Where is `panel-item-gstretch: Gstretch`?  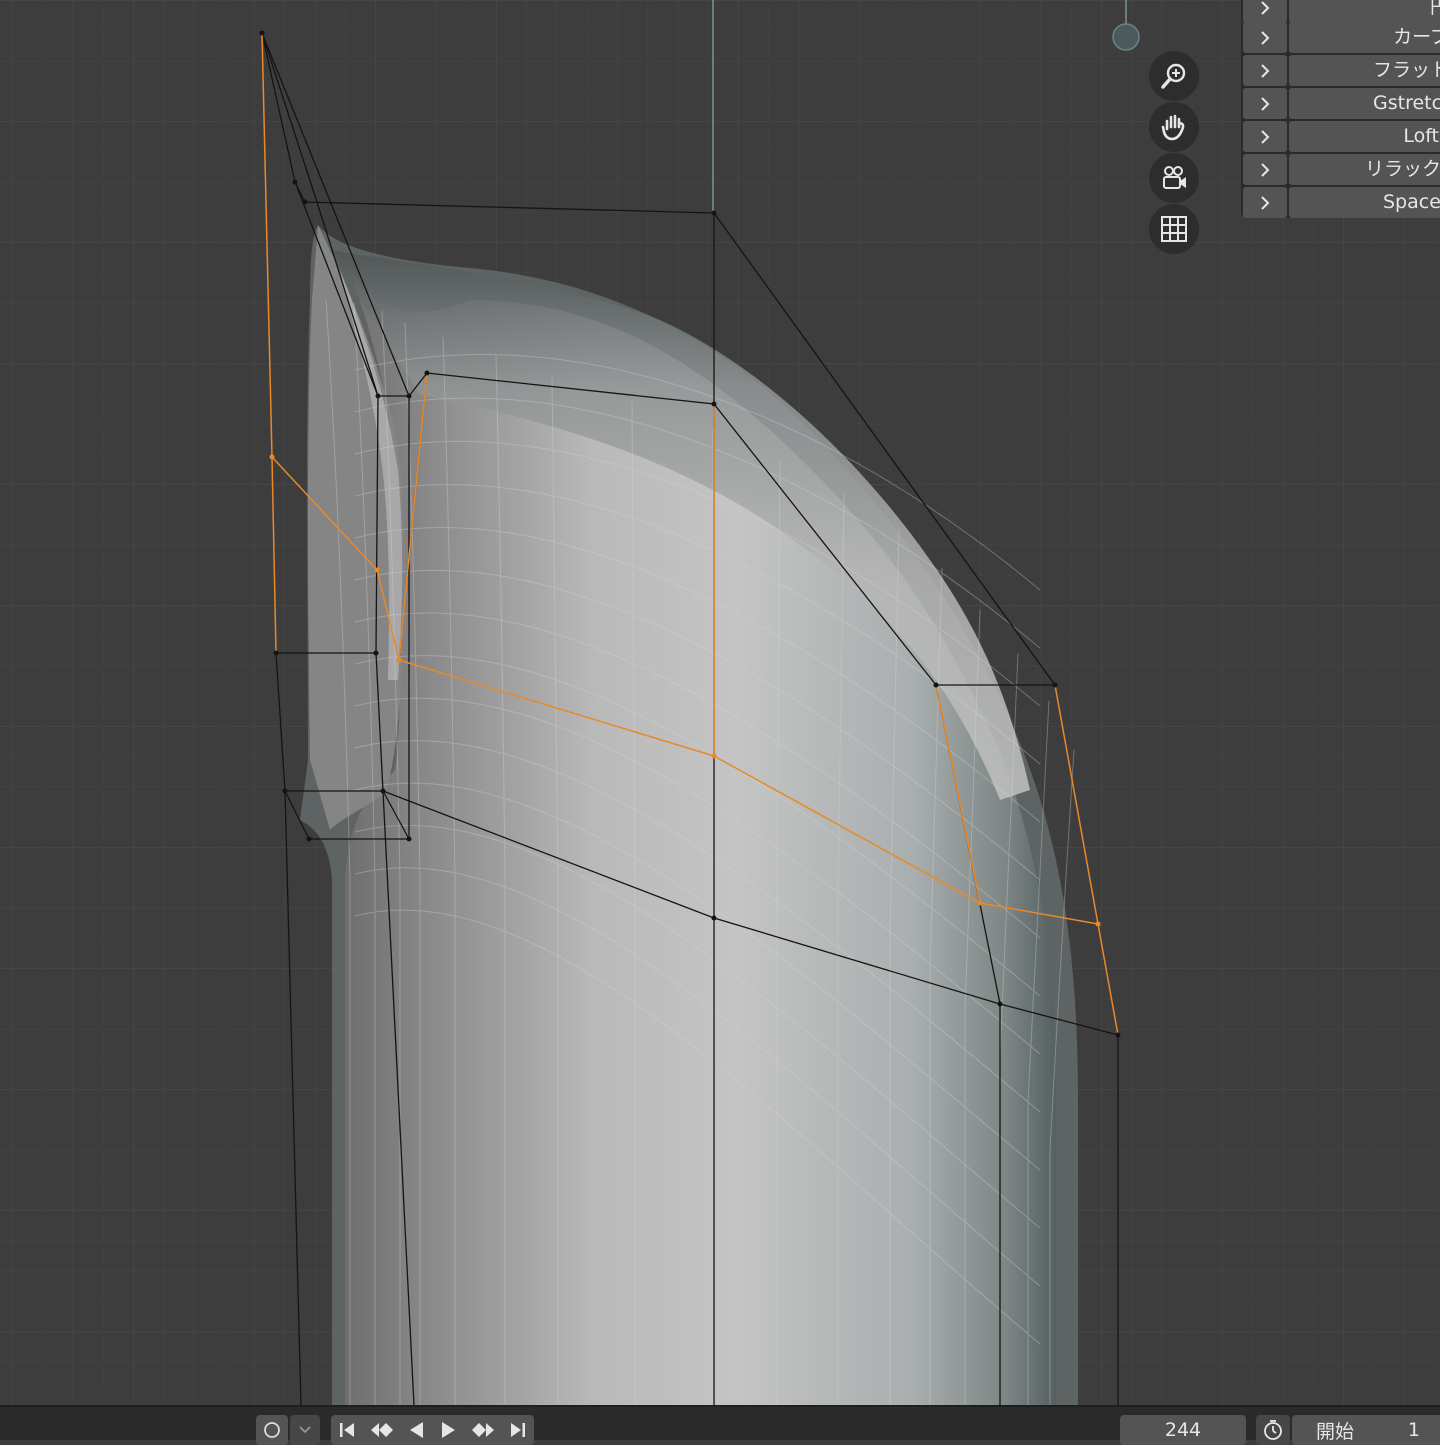
panel-item-gstretch: Gstretch is located at coordinates (1340, 104).